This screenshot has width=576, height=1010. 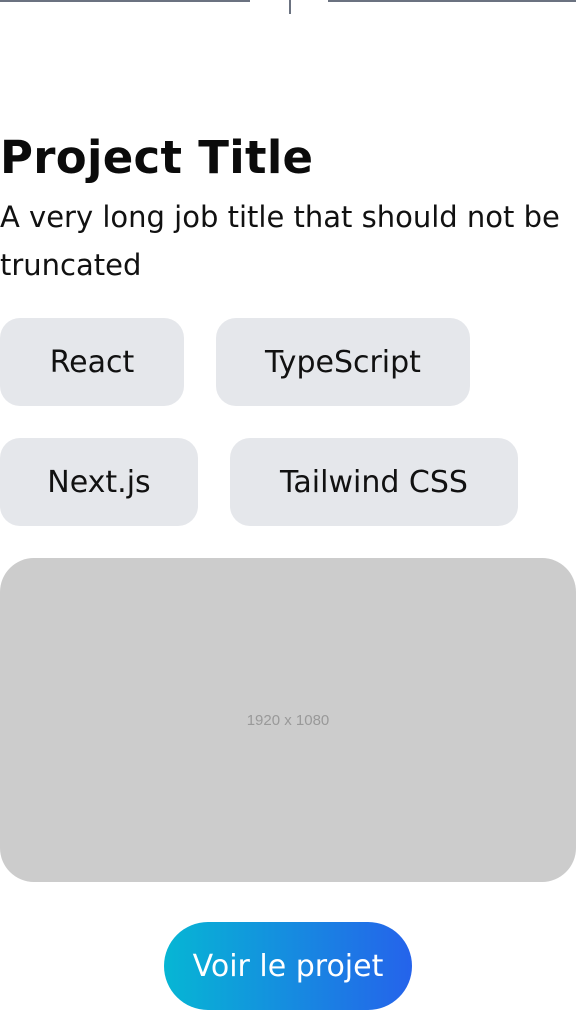 I want to click on timeline-tick, so click(x=290, y=7).